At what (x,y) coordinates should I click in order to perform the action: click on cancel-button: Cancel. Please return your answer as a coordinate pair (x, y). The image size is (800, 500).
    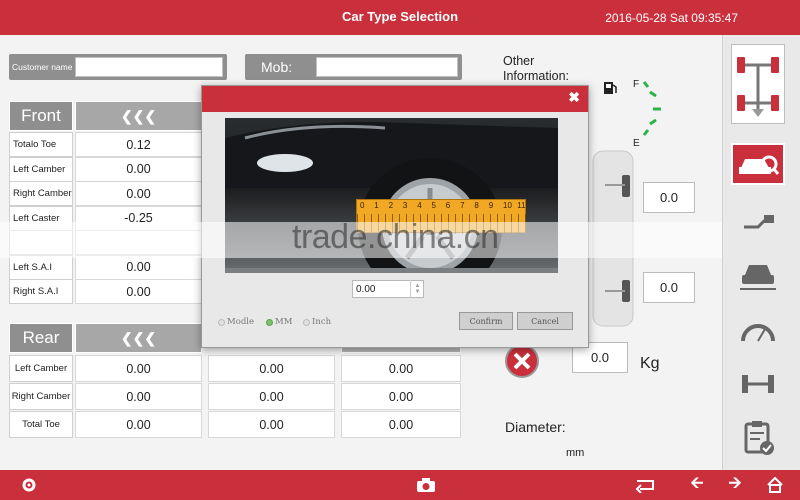
    Looking at the image, I should click on (545, 321).